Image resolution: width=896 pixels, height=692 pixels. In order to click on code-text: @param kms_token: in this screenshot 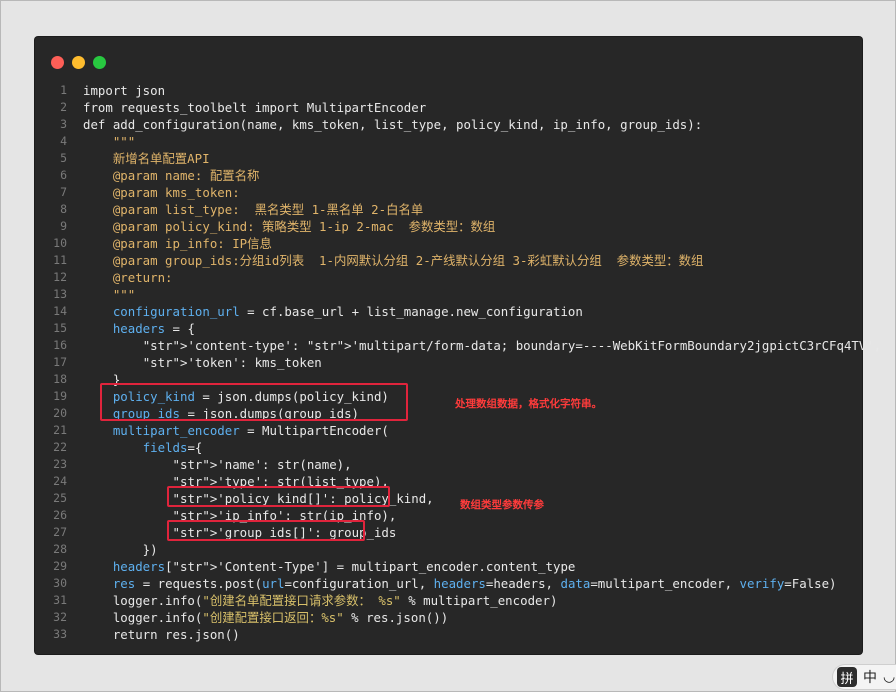, I will do `click(161, 192)`.